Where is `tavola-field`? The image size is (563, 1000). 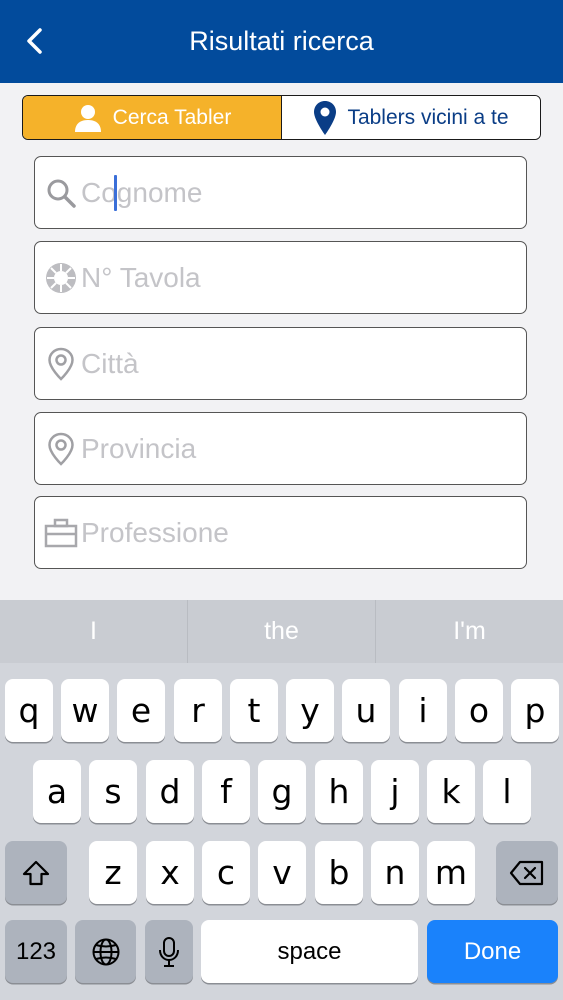 tavola-field is located at coordinates (280, 277).